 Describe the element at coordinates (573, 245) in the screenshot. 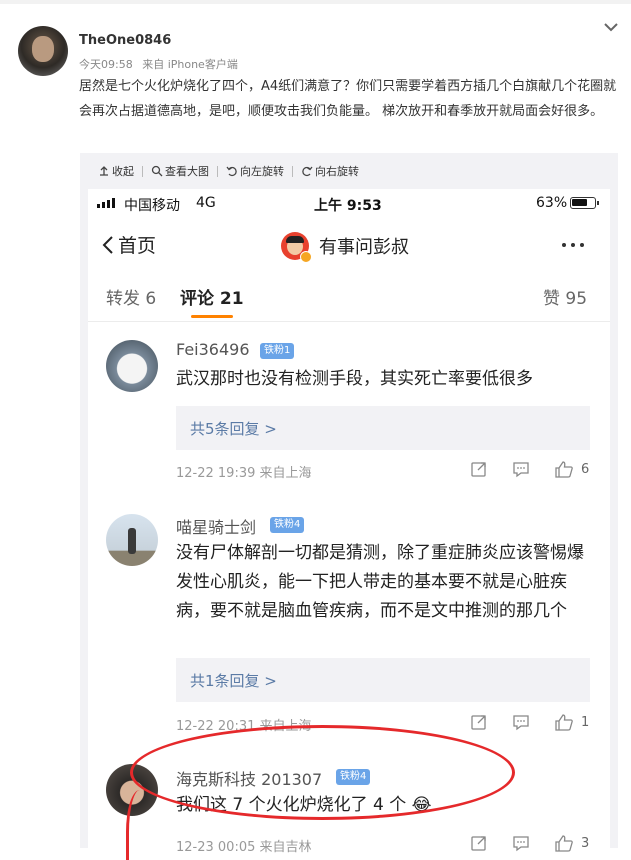

I see `more-icon` at that location.